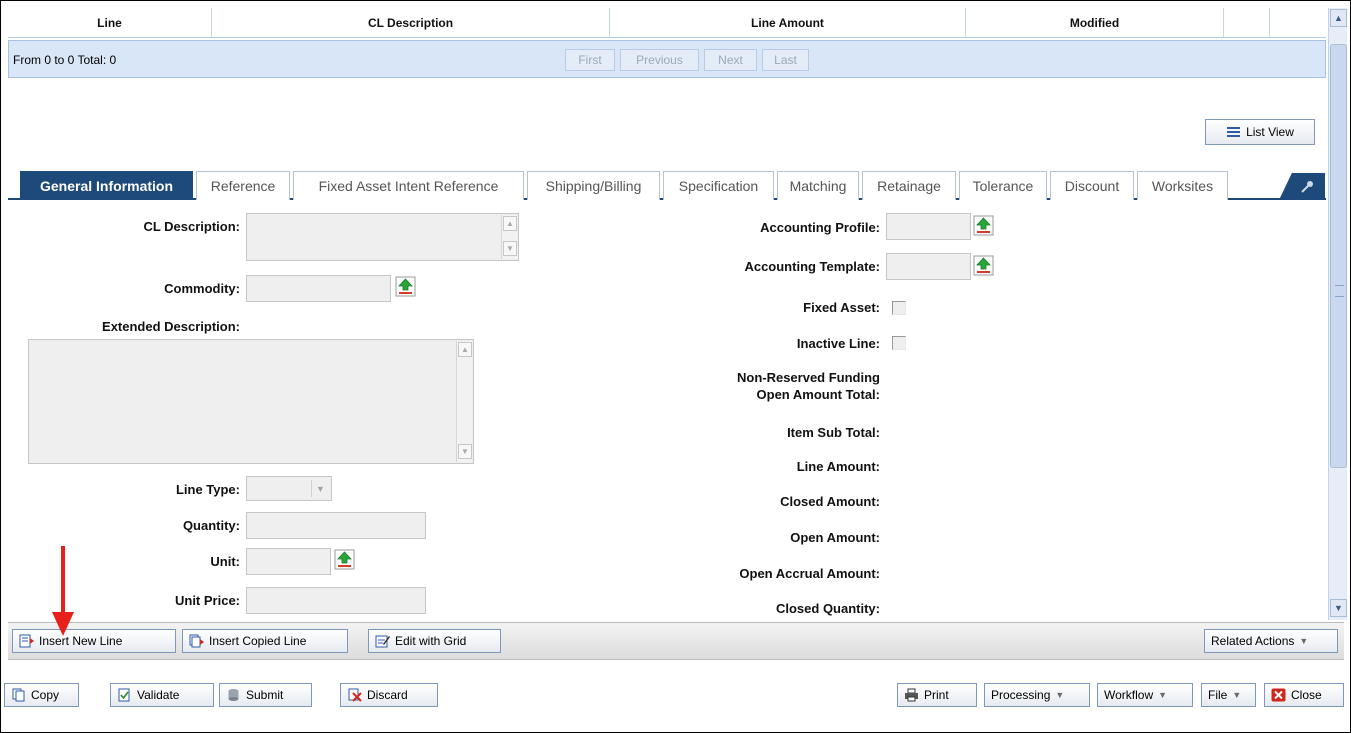  What do you see at coordinates (1095, 22) in the screenshot?
I see `column-header-modified: Modified` at bounding box center [1095, 22].